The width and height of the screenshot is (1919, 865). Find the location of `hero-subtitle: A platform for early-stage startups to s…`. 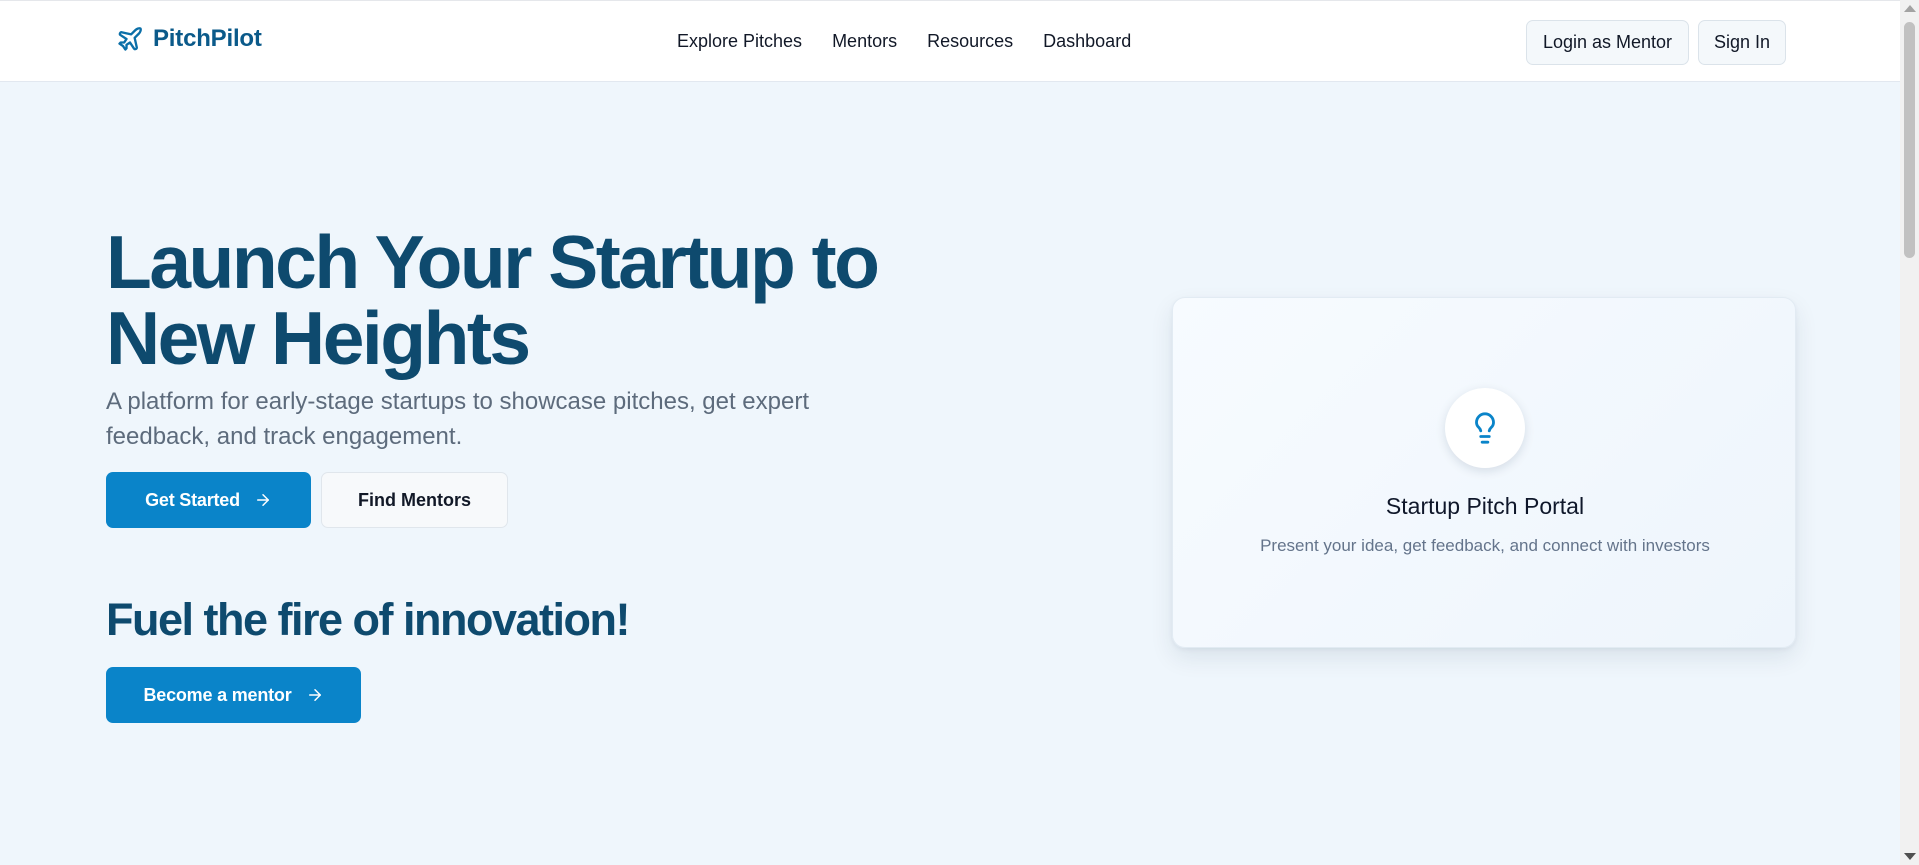

hero-subtitle: A platform for early-stage startups to s… is located at coordinates (458, 419).